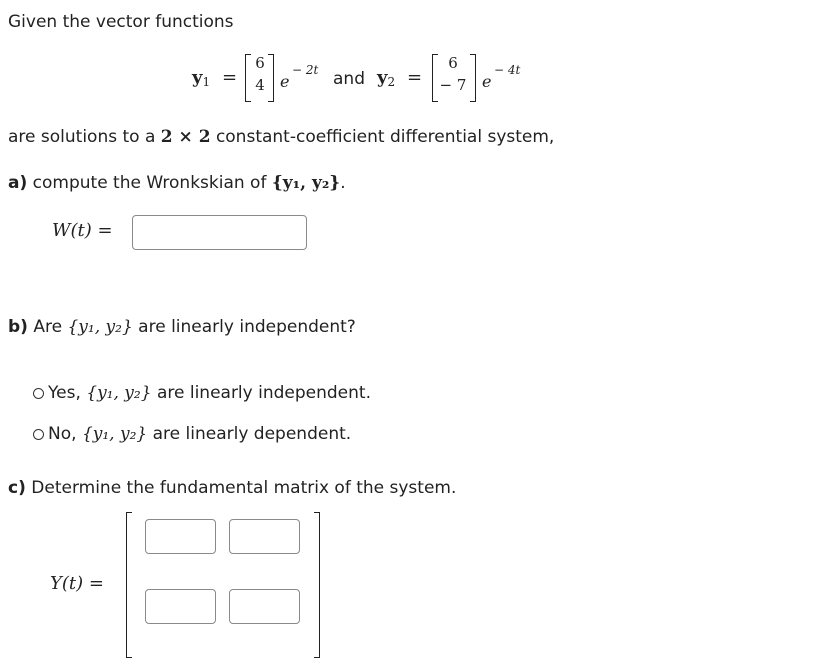  Describe the element at coordinates (180, 606) in the screenshot. I see `matrix-input-r2c1` at that location.